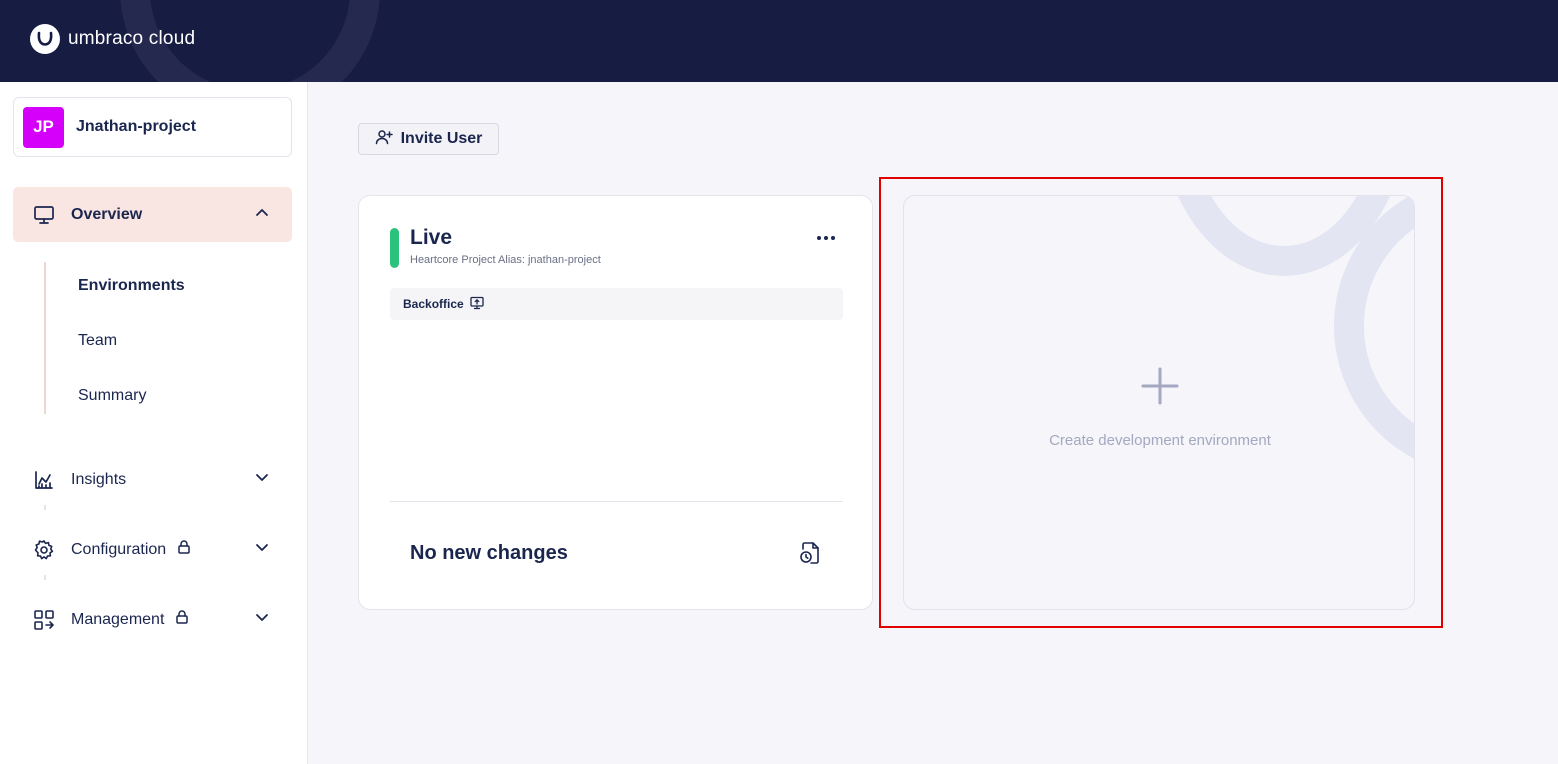 Image resolution: width=1558 pixels, height=764 pixels. I want to click on external-monitor-icon, so click(477, 304).